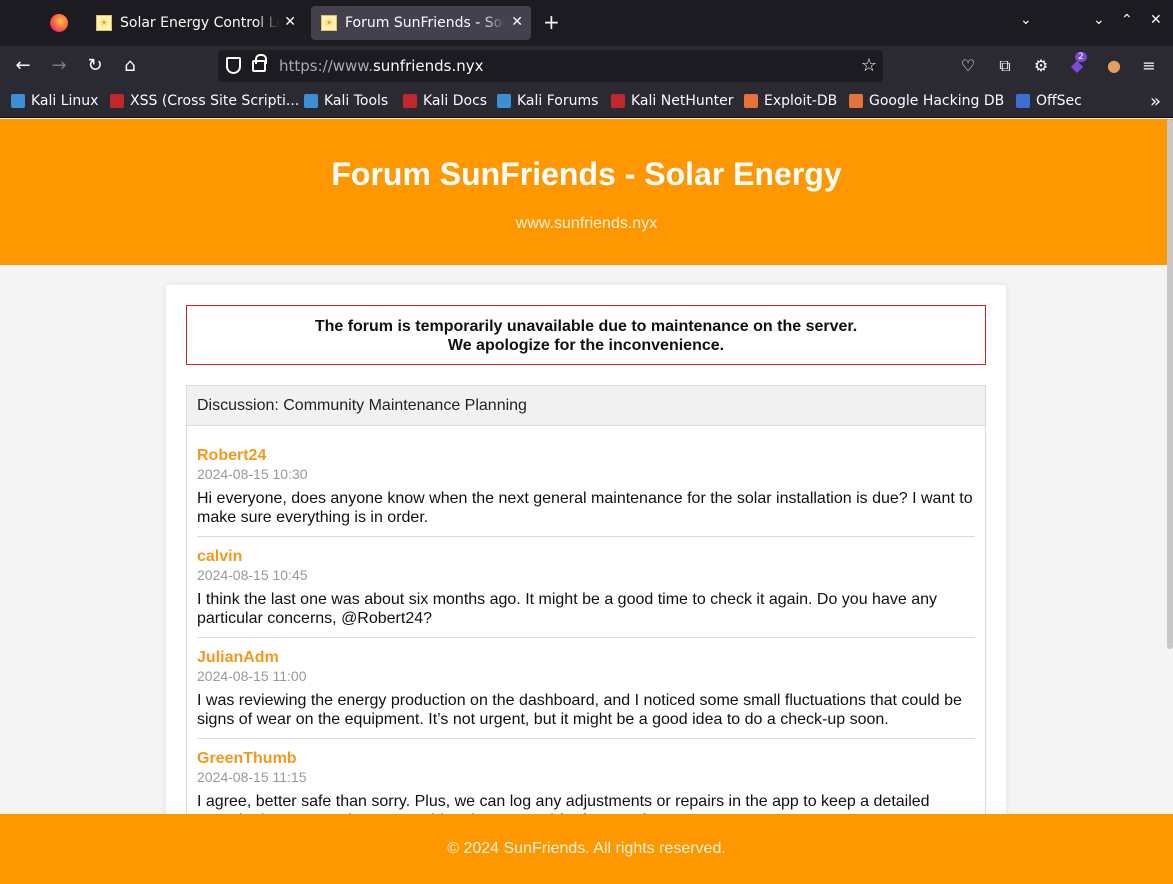 The width and height of the screenshot is (1173, 884). I want to click on home-icon: ⌂, so click(130, 66).